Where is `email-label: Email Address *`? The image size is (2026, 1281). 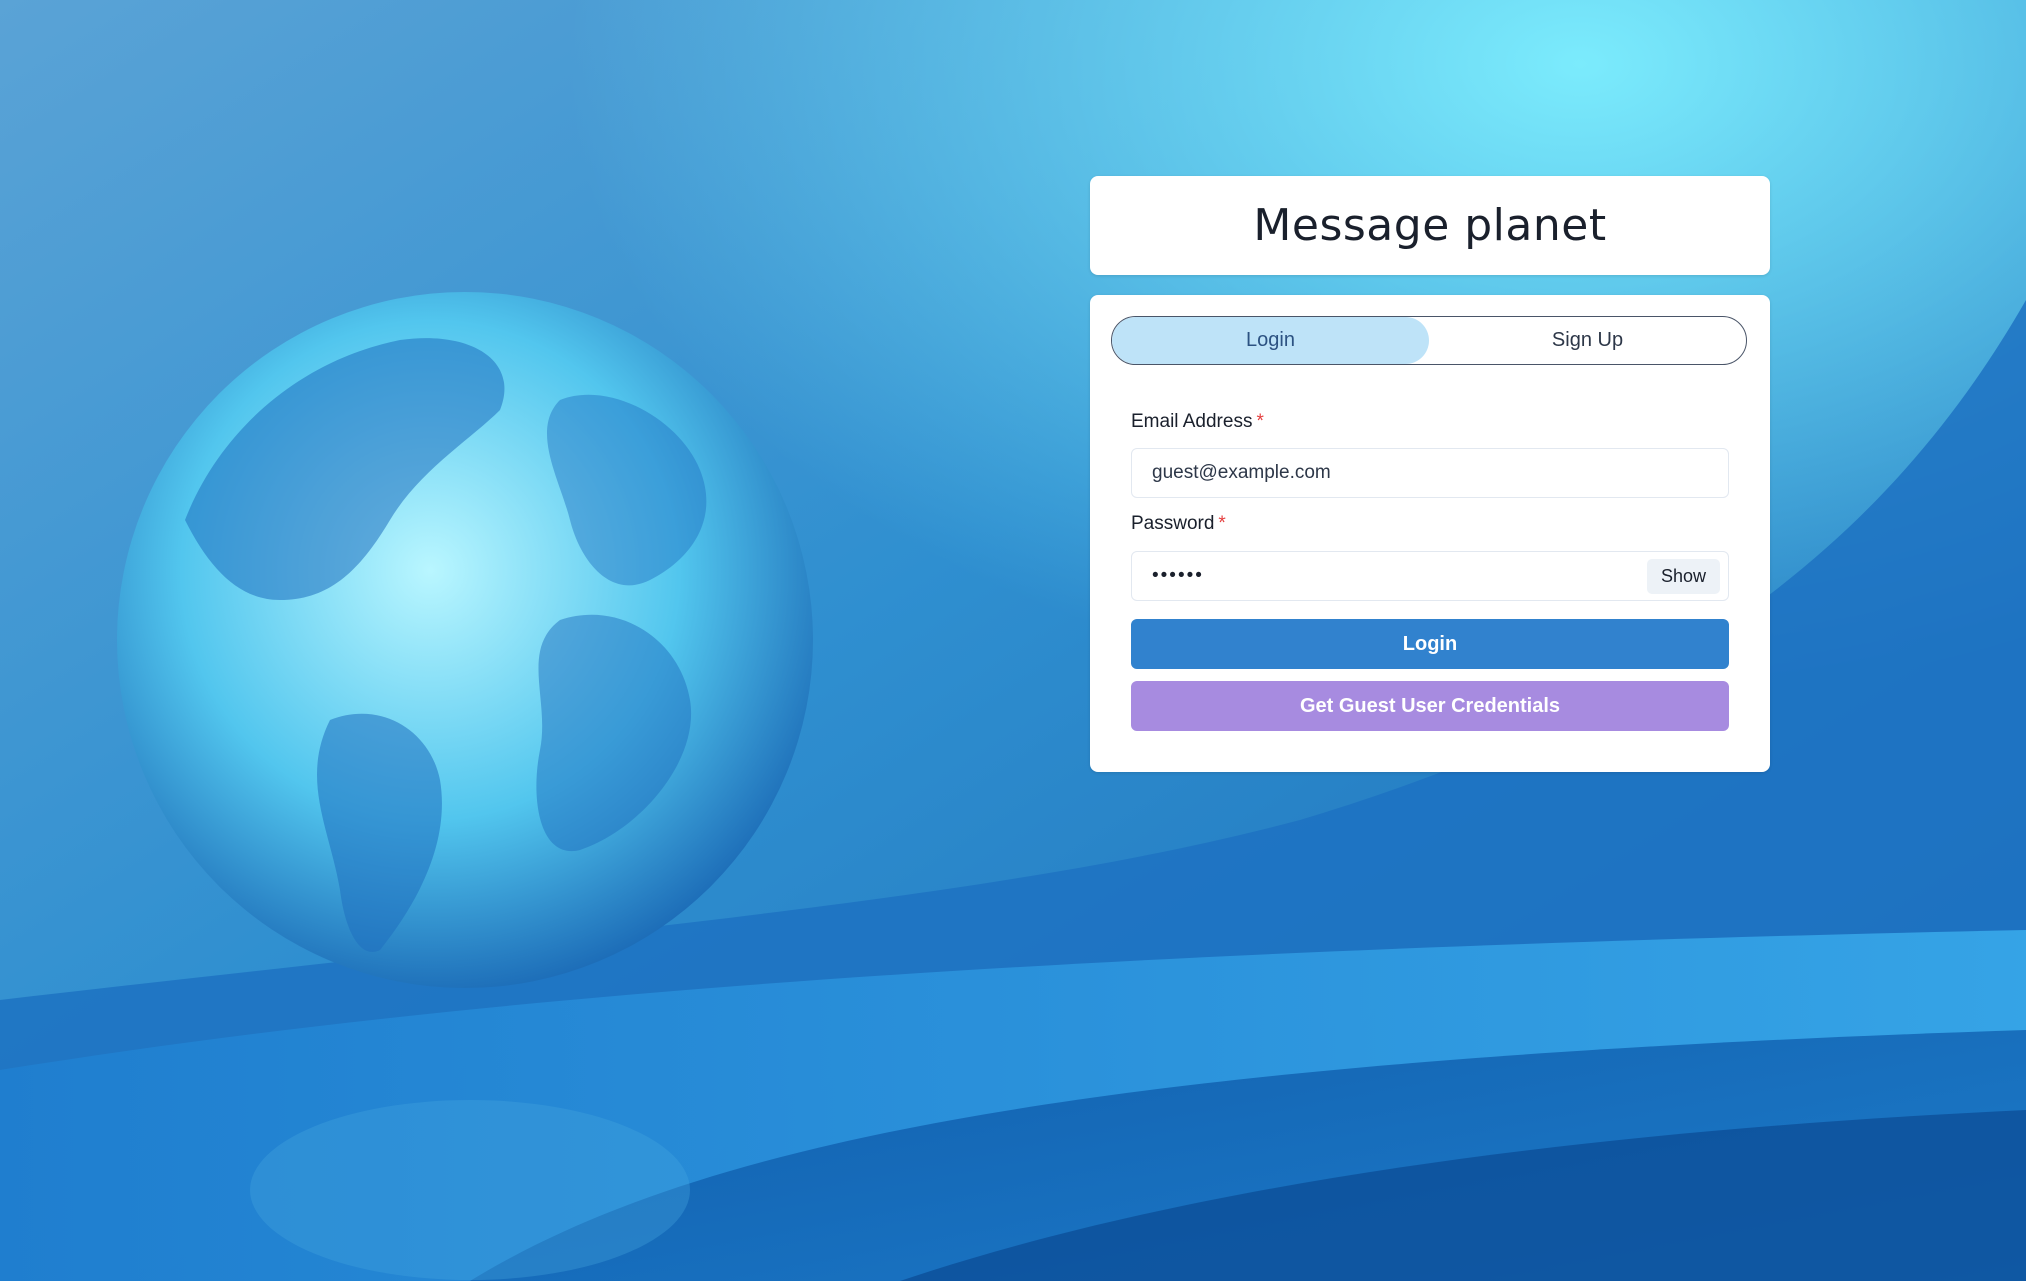 email-label: Email Address * is located at coordinates (1197, 422).